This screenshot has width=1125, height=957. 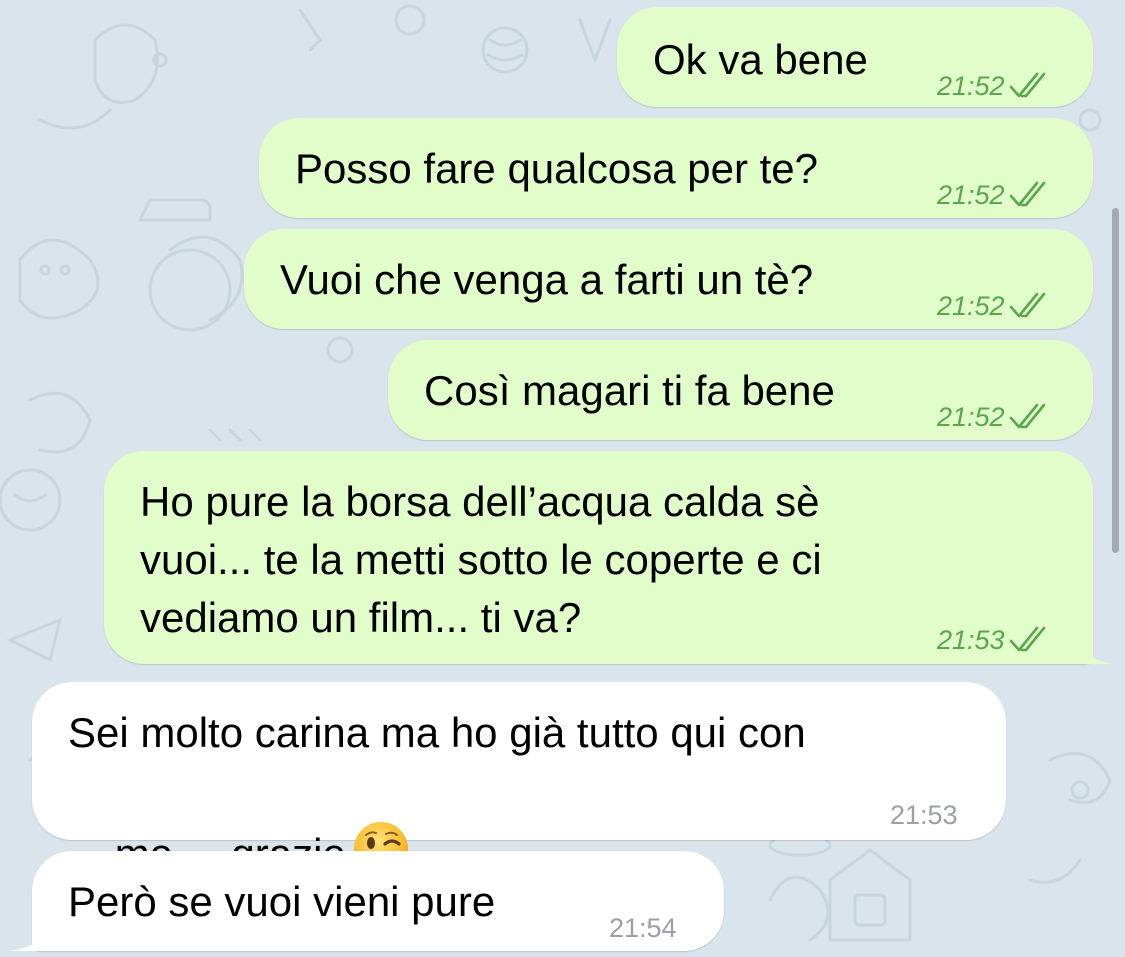 What do you see at coordinates (282, 901) in the screenshot?
I see `message-text: Però se vuoi vieni pure` at bounding box center [282, 901].